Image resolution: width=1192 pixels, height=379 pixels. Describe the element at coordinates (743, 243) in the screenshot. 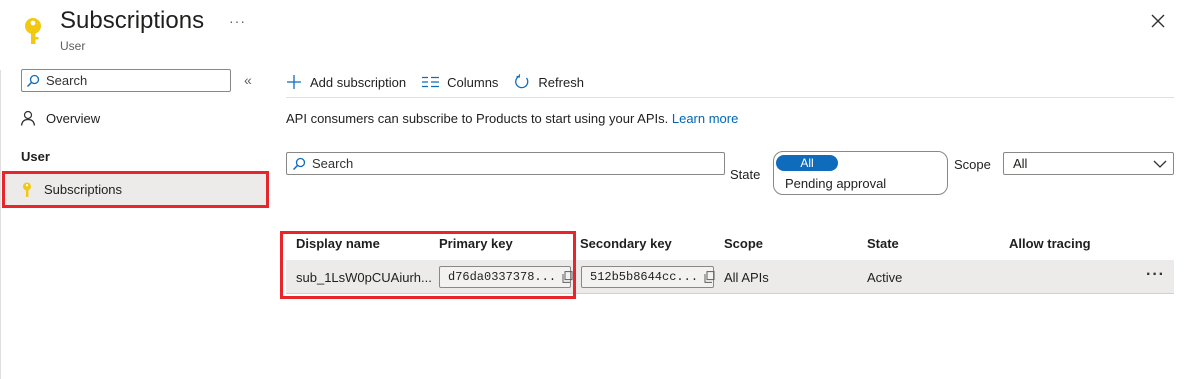

I see `column-header-scope: Scope` at that location.